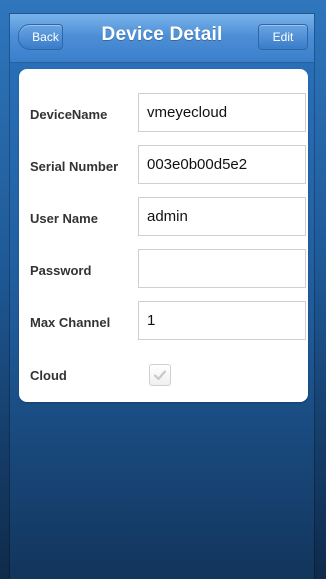 The height and width of the screenshot is (579, 326). Describe the element at coordinates (64, 218) in the screenshot. I see `user-name-label: User Name` at that location.